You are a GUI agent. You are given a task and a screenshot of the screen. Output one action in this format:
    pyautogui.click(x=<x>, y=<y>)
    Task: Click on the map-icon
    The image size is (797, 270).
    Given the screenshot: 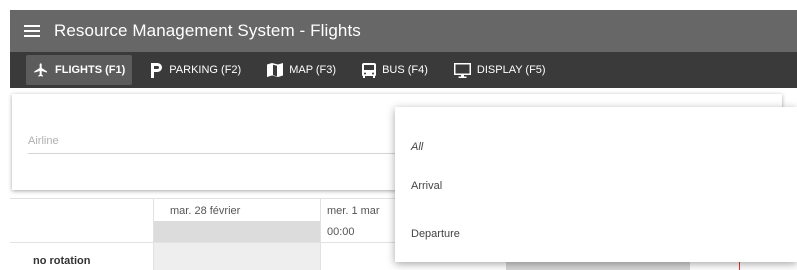 What is the action you would take?
    pyautogui.click(x=275, y=70)
    